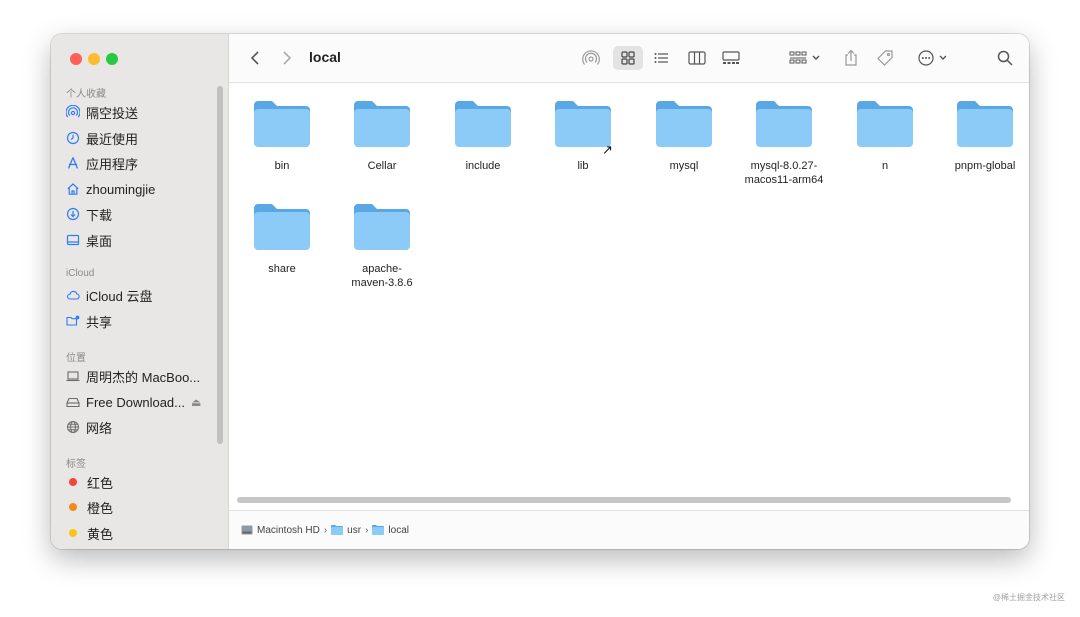 This screenshot has height=617, width=1080. I want to click on close-window-button, so click(76, 59).